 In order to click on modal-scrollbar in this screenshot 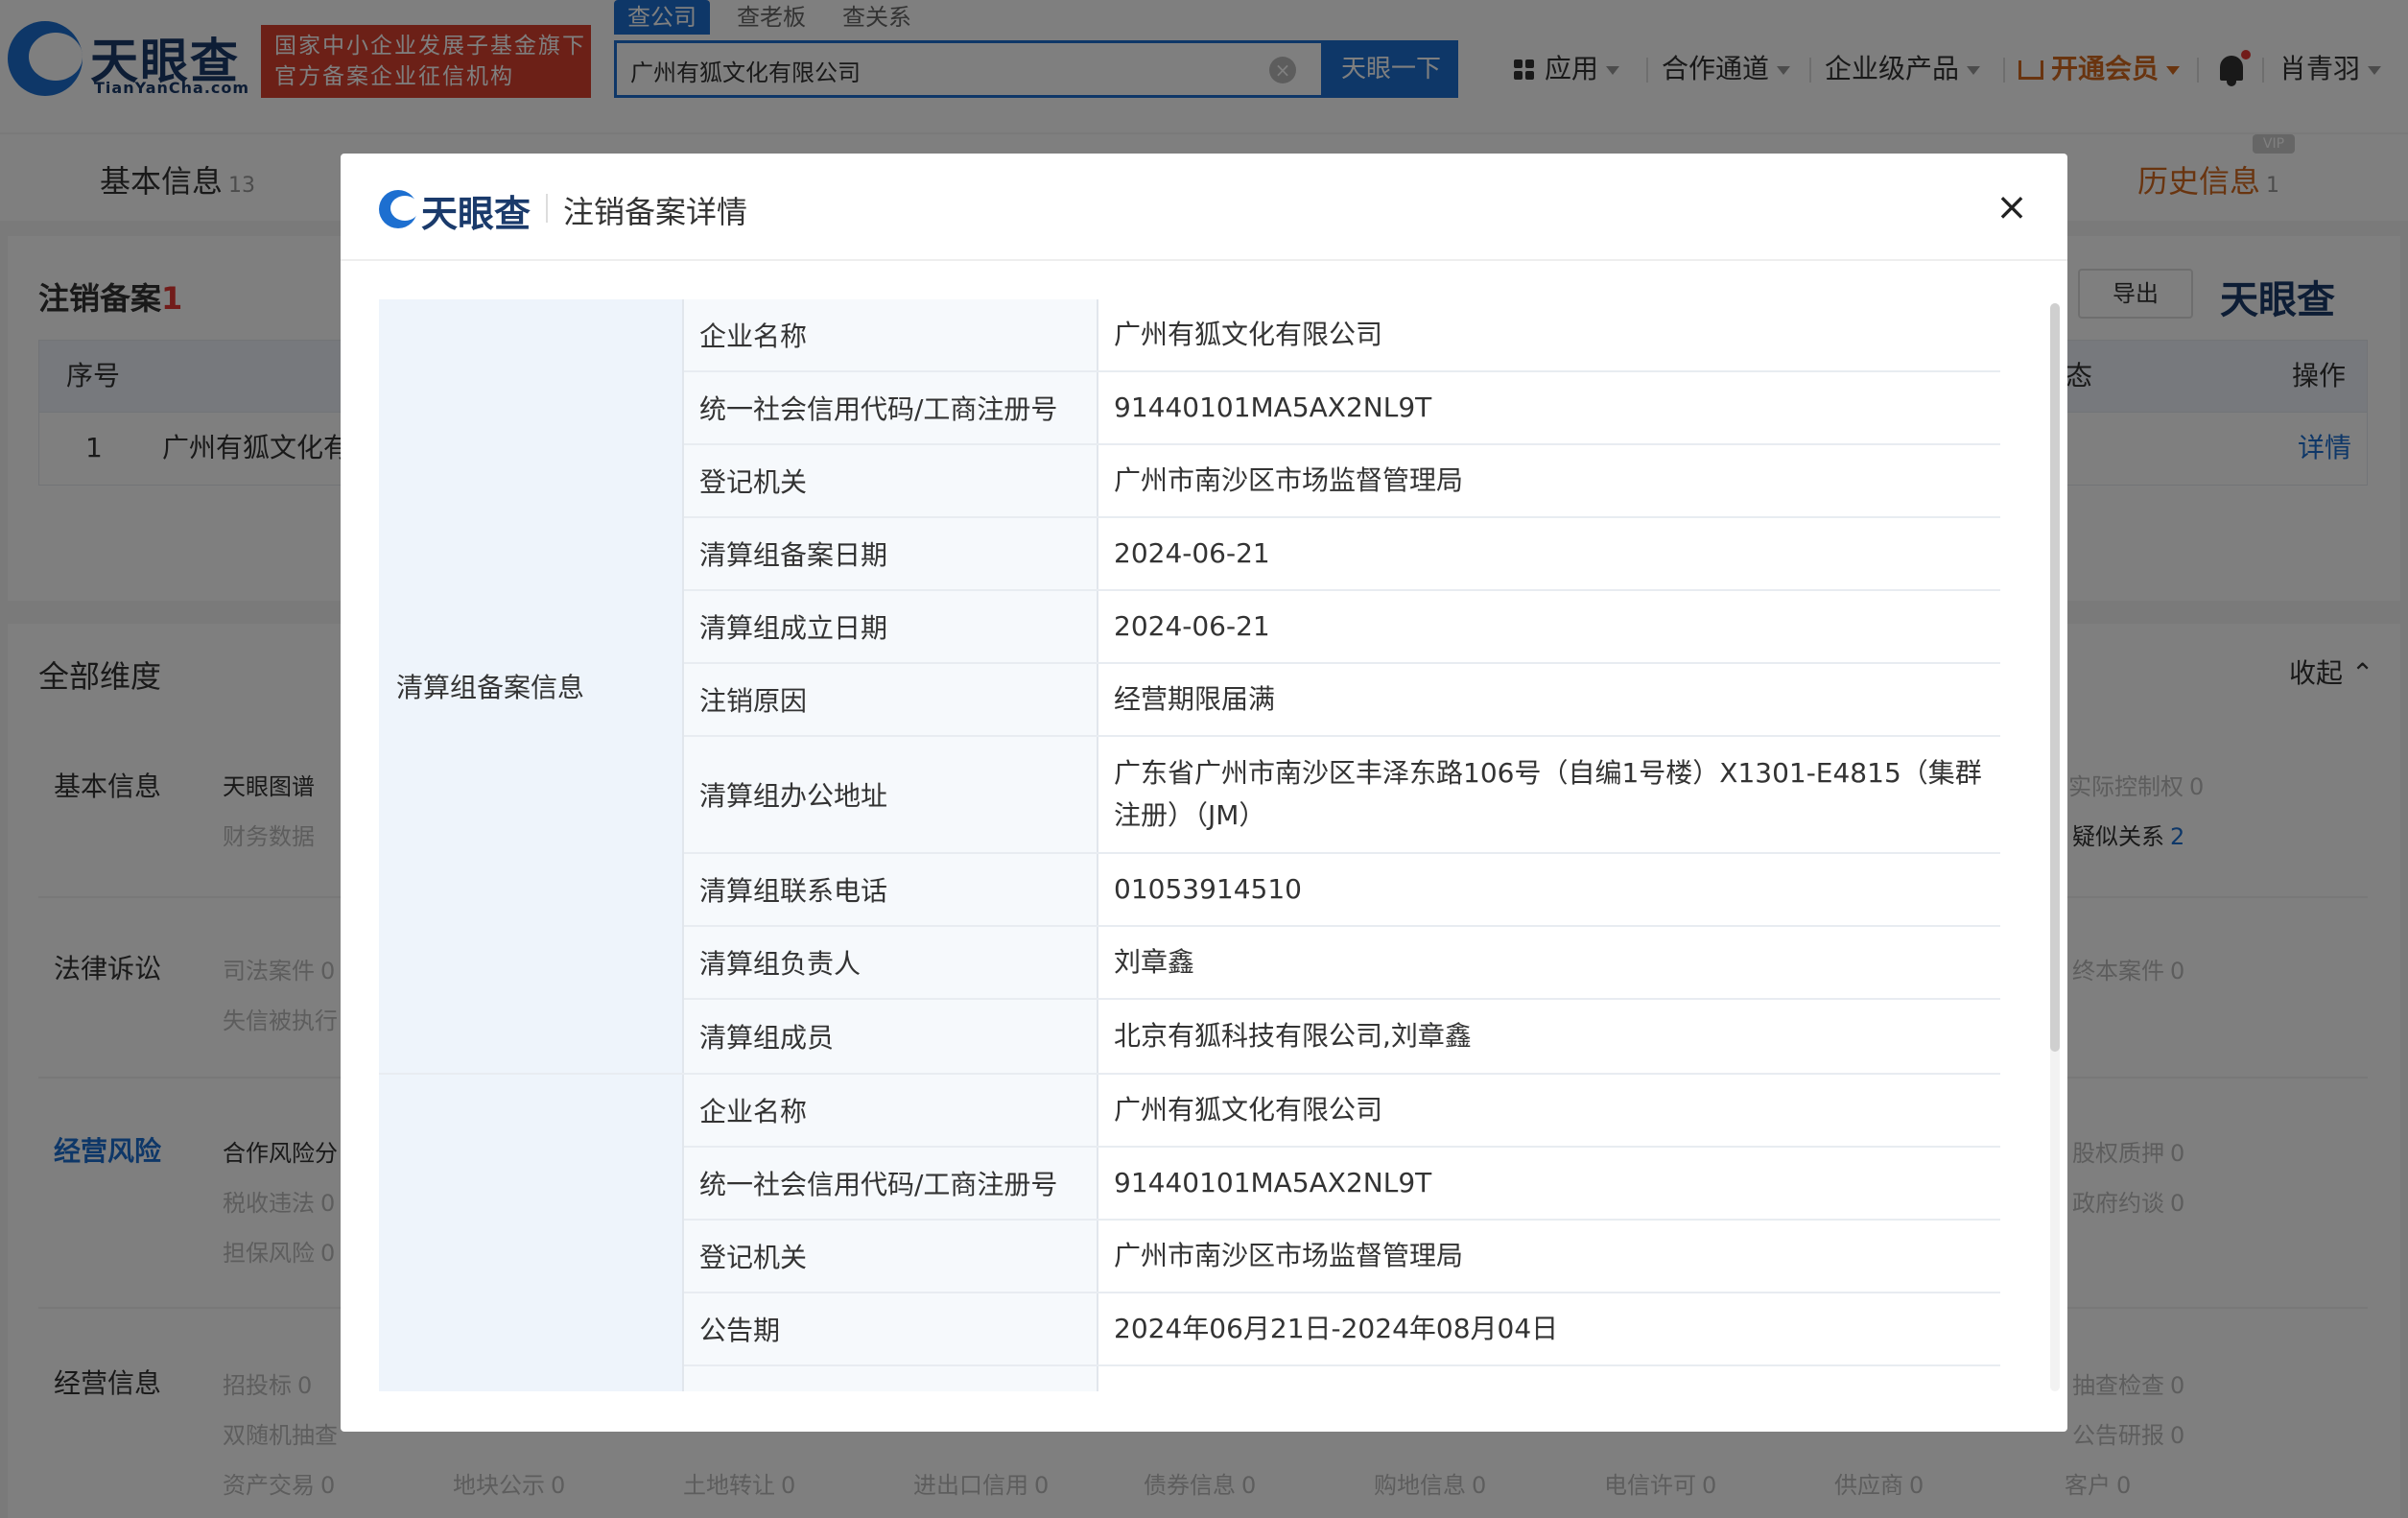, I will do `click(2055, 847)`.